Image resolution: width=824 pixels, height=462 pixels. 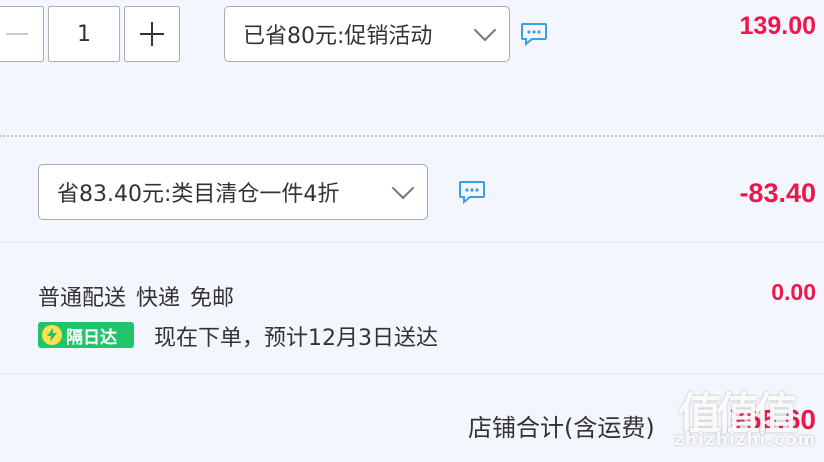 What do you see at coordinates (158, 298) in the screenshot?
I see `shipping-carrier: 快递` at bounding box center [158, 298].